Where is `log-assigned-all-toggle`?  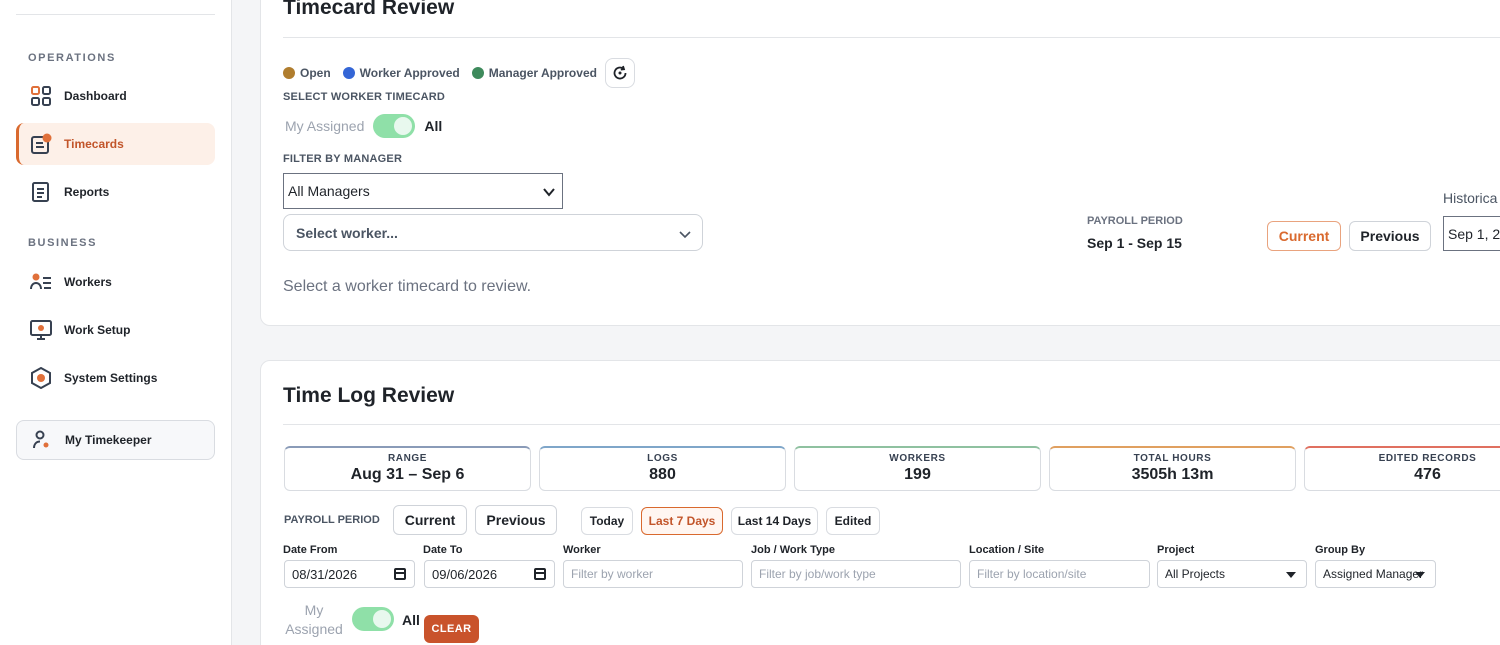 log-assigned-all-toggle is located at coordinates (373, 619).